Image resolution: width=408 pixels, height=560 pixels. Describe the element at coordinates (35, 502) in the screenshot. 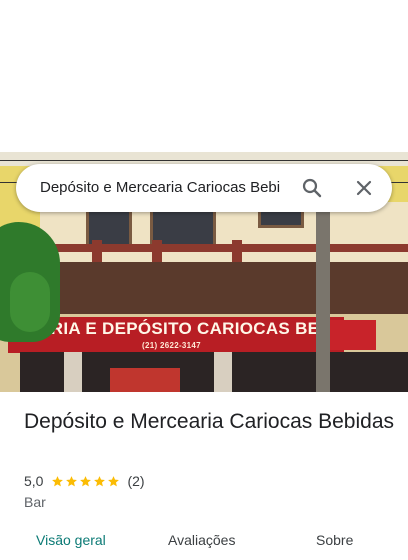

I see `place-category: Bar` at that location.